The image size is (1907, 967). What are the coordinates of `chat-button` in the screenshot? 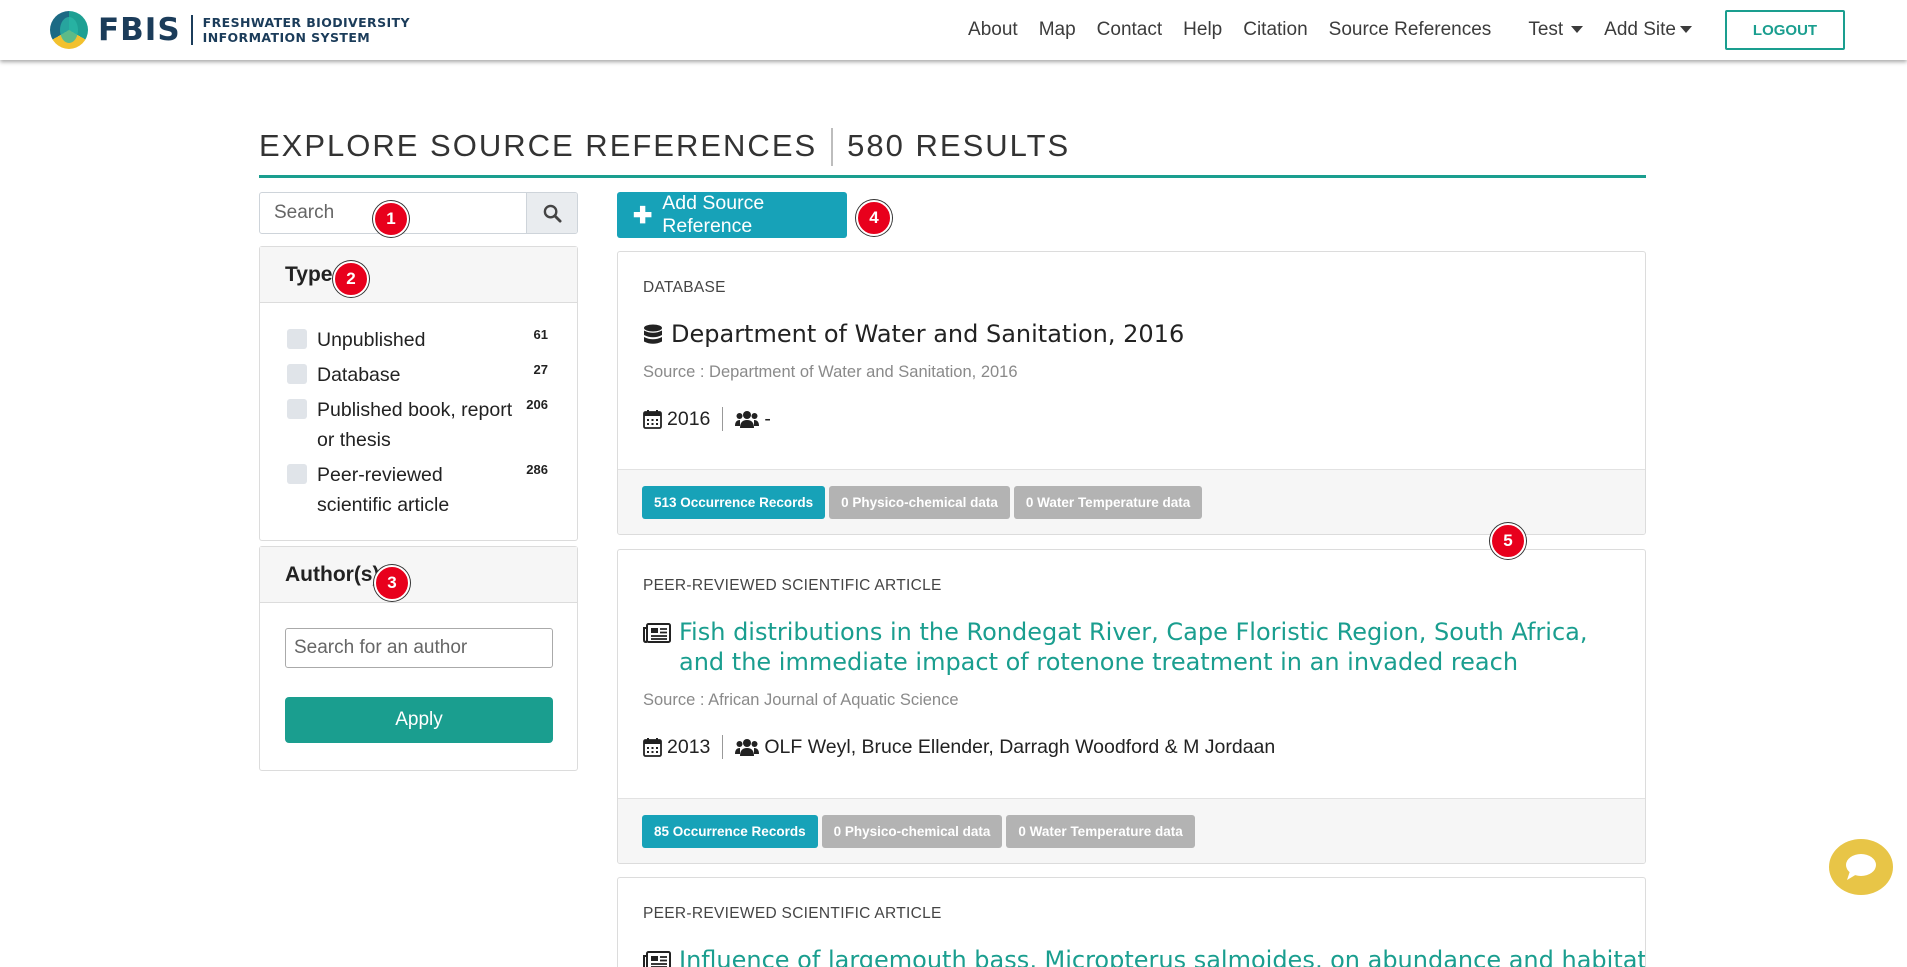 It's located at (1861, 867).